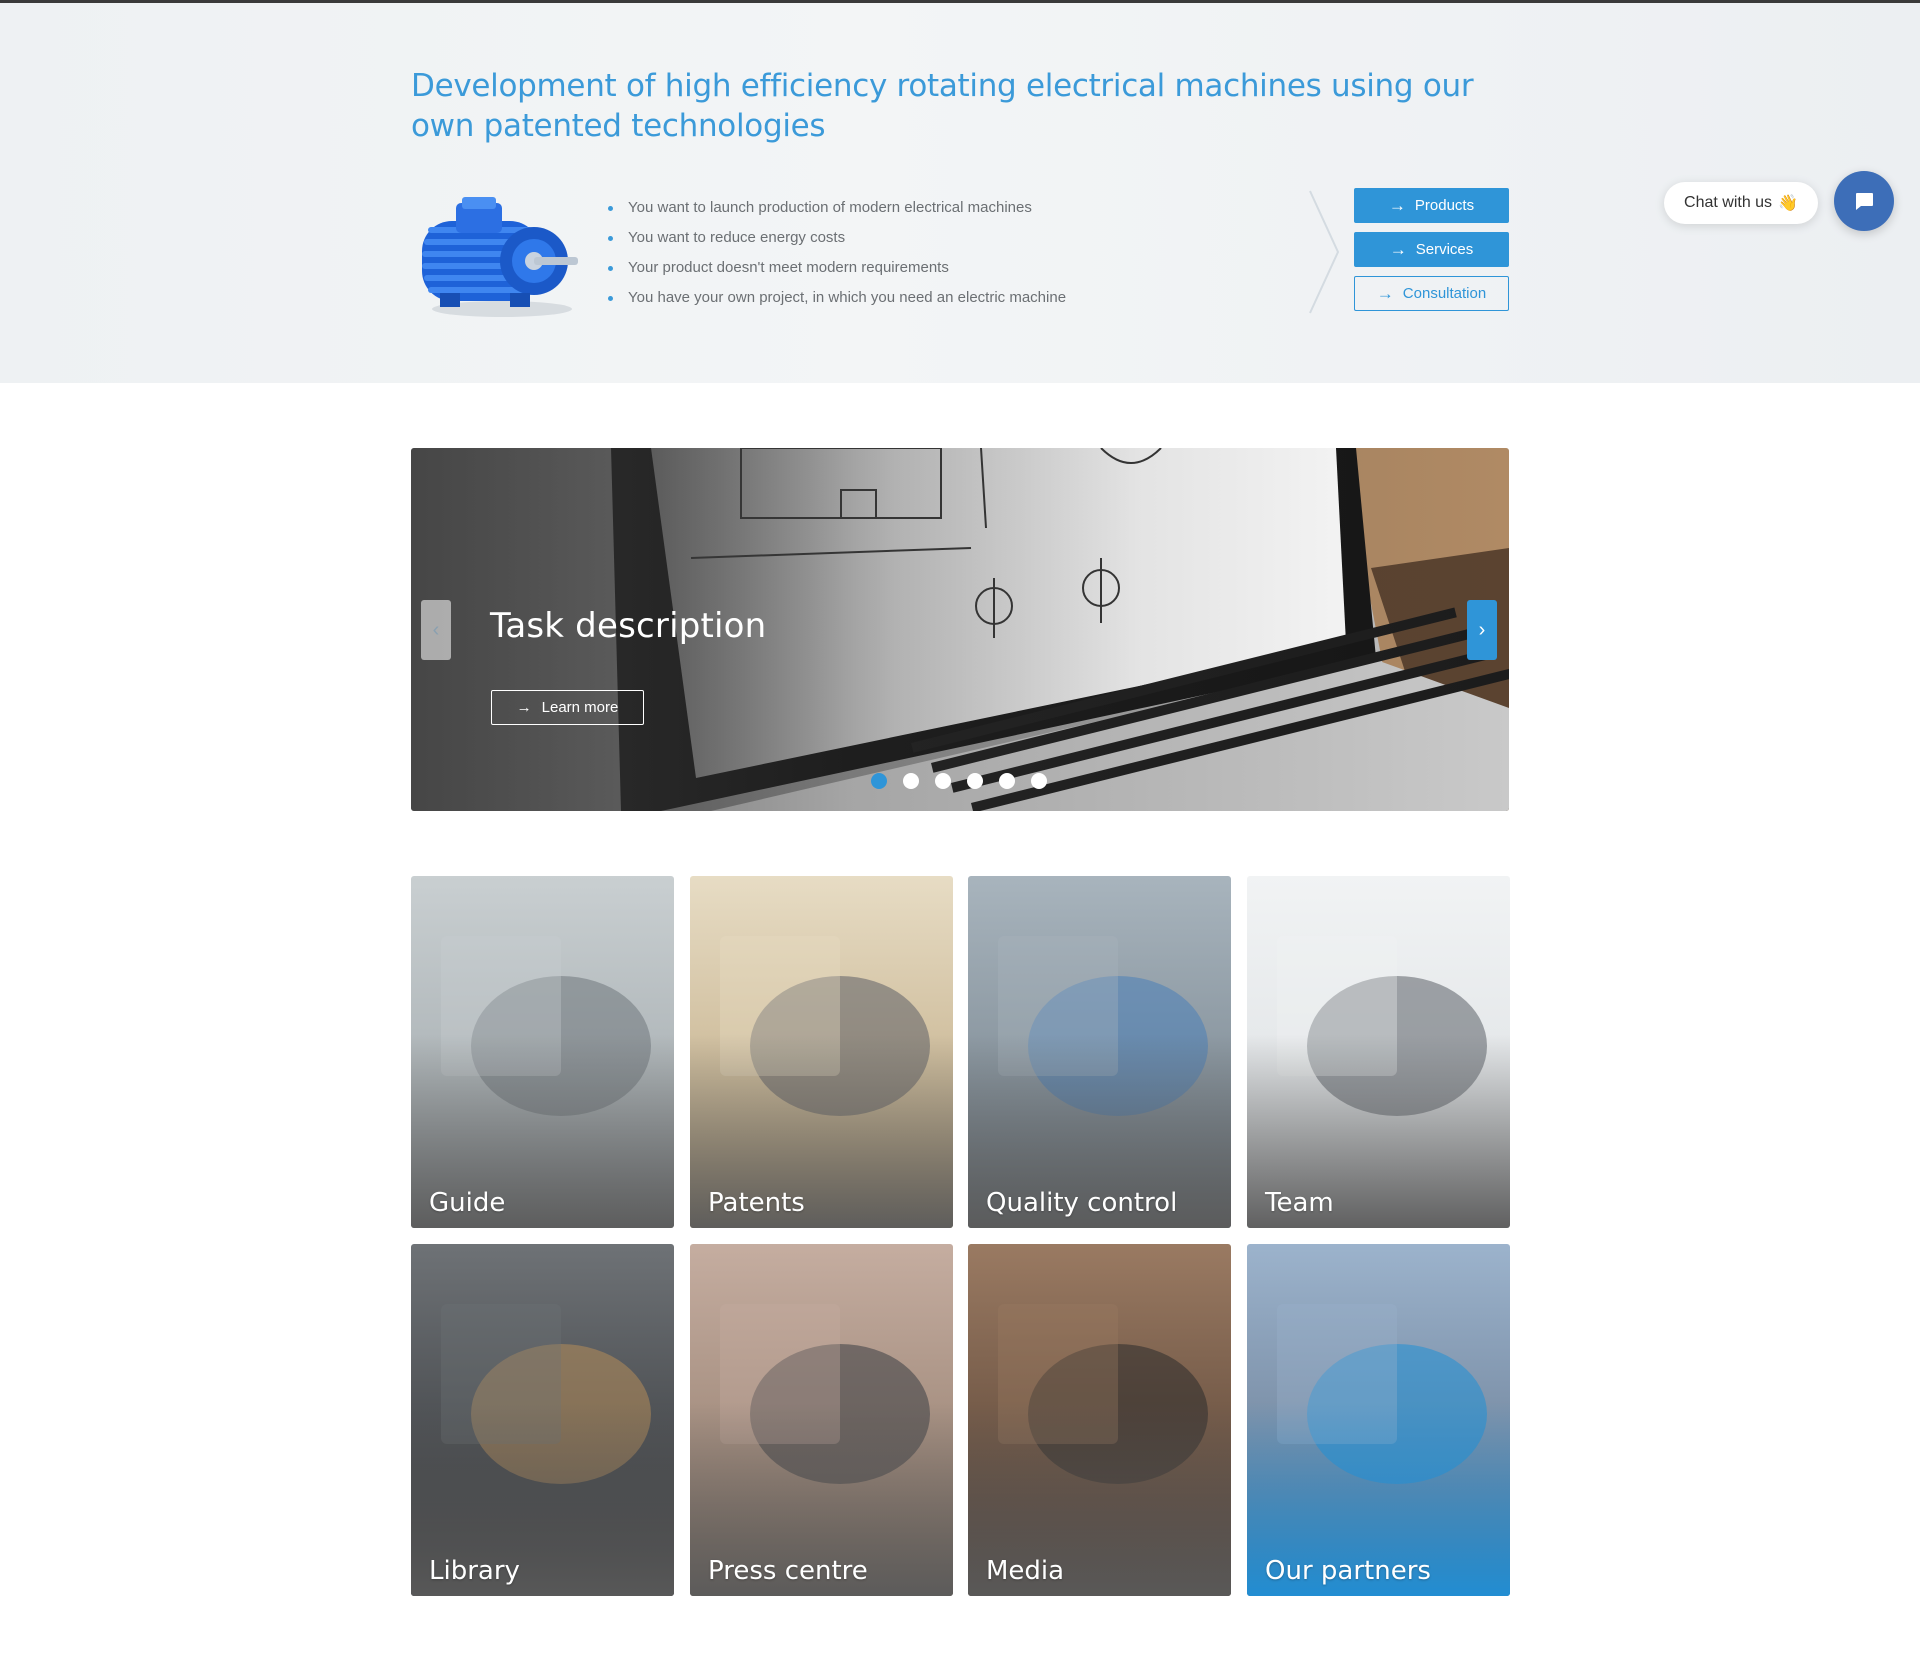  What do you see at coordinates (474, 1571) in the screenshot?
I see `tile-label: Library` at bounding box center [474, 1571].